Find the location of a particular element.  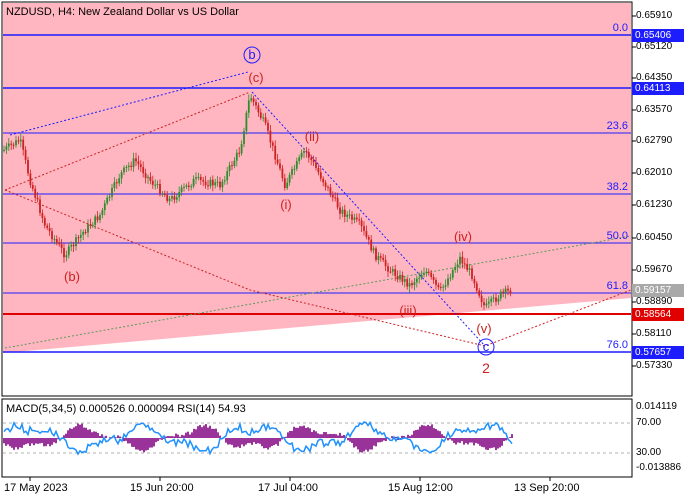

price-tag-fib-0: 0.65406 is located at coordinates (658, 35).